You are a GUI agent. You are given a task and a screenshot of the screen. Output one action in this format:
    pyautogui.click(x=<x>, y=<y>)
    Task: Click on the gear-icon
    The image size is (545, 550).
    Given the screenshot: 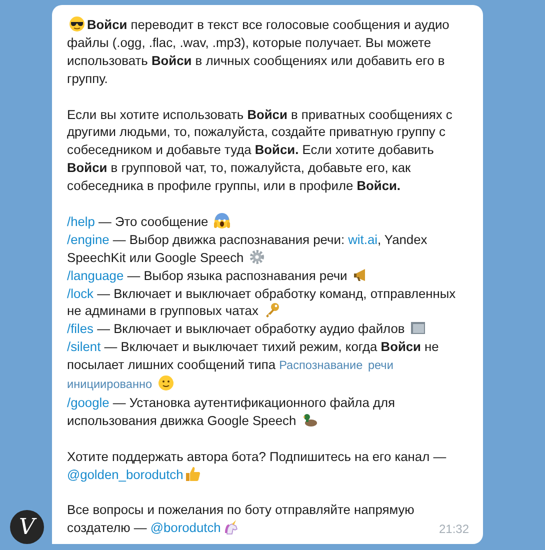 What is the action you would take?
    pyautogui.click(x=257, y=256)
    